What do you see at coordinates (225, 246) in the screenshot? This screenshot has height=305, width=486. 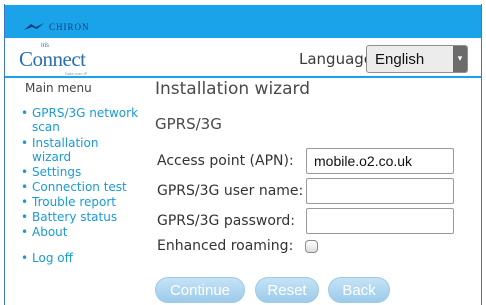 I see `roaming-label: Enhanced roaming:` at bounding box center [225, 246].